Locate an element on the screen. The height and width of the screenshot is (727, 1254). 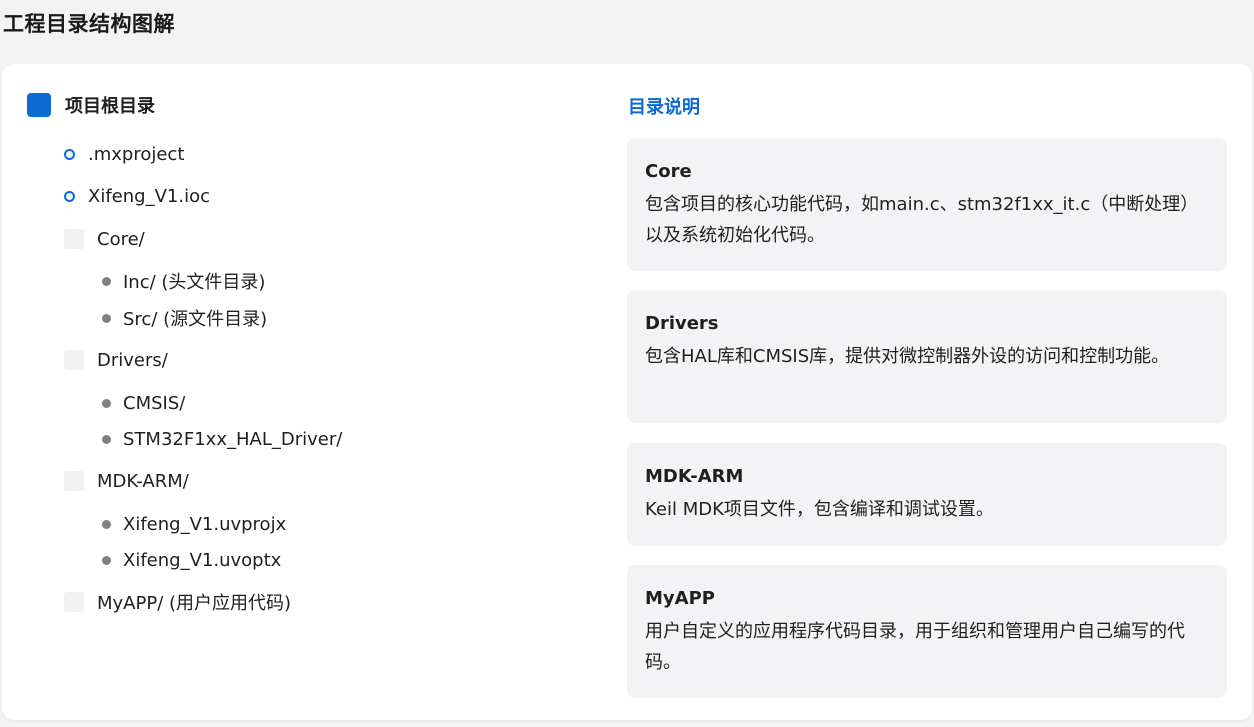
desc-text: 包含HAL库和CMSIS库，提供对微控制器外设的访问和控制功能。 is located at coordinates (907, 356).